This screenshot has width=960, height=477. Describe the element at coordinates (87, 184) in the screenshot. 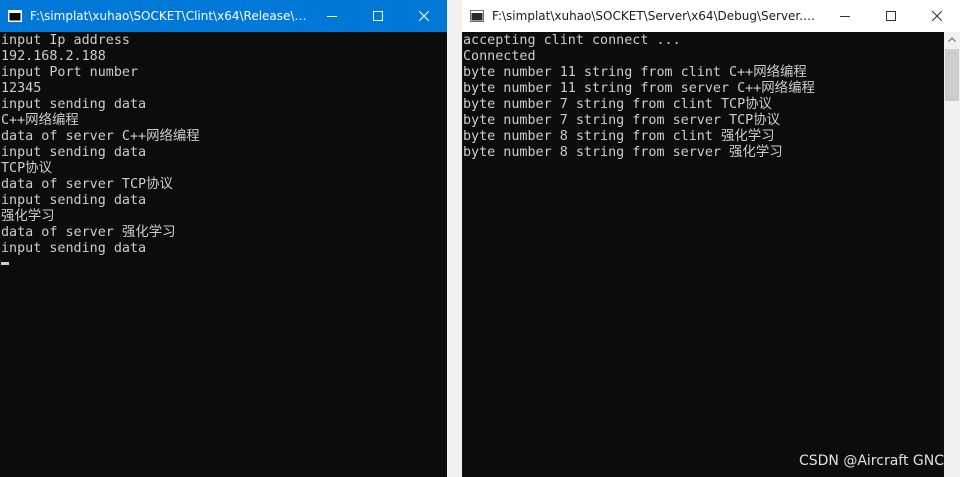

I see `console-line: data of server TCP协议` at that location.